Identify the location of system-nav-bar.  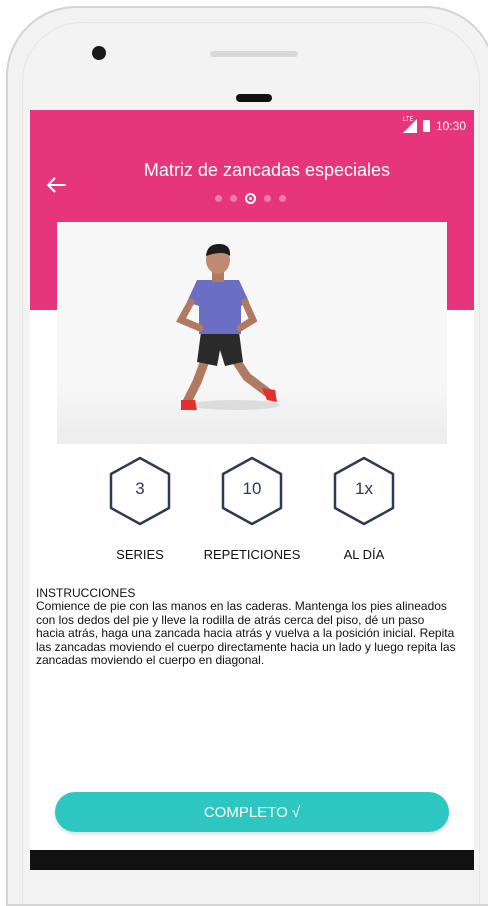
(252, 860).